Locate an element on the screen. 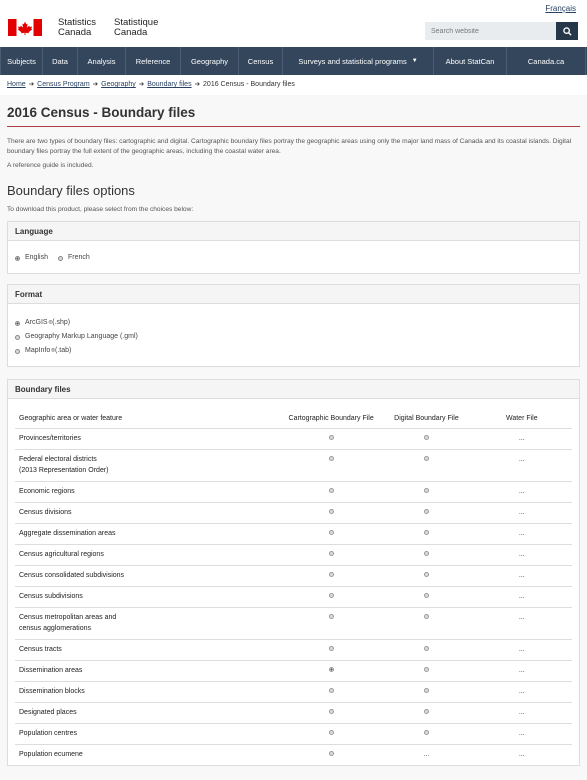  search-button is located at coordinates (567, 31).